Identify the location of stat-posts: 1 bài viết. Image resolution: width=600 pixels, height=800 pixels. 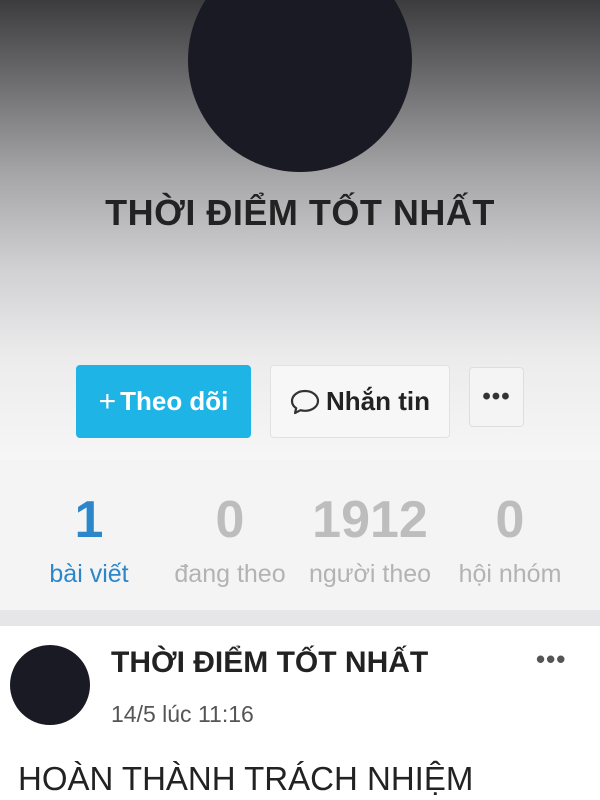
(89, 535).